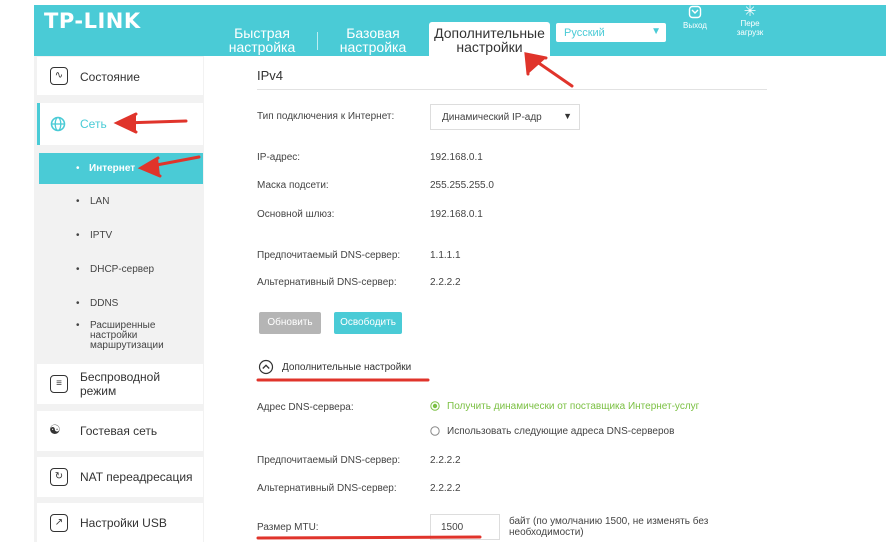  What do you see at coordinates (369, 537) in the screenshot?
I see `underline-mtu` at bounding box center [369, 537].